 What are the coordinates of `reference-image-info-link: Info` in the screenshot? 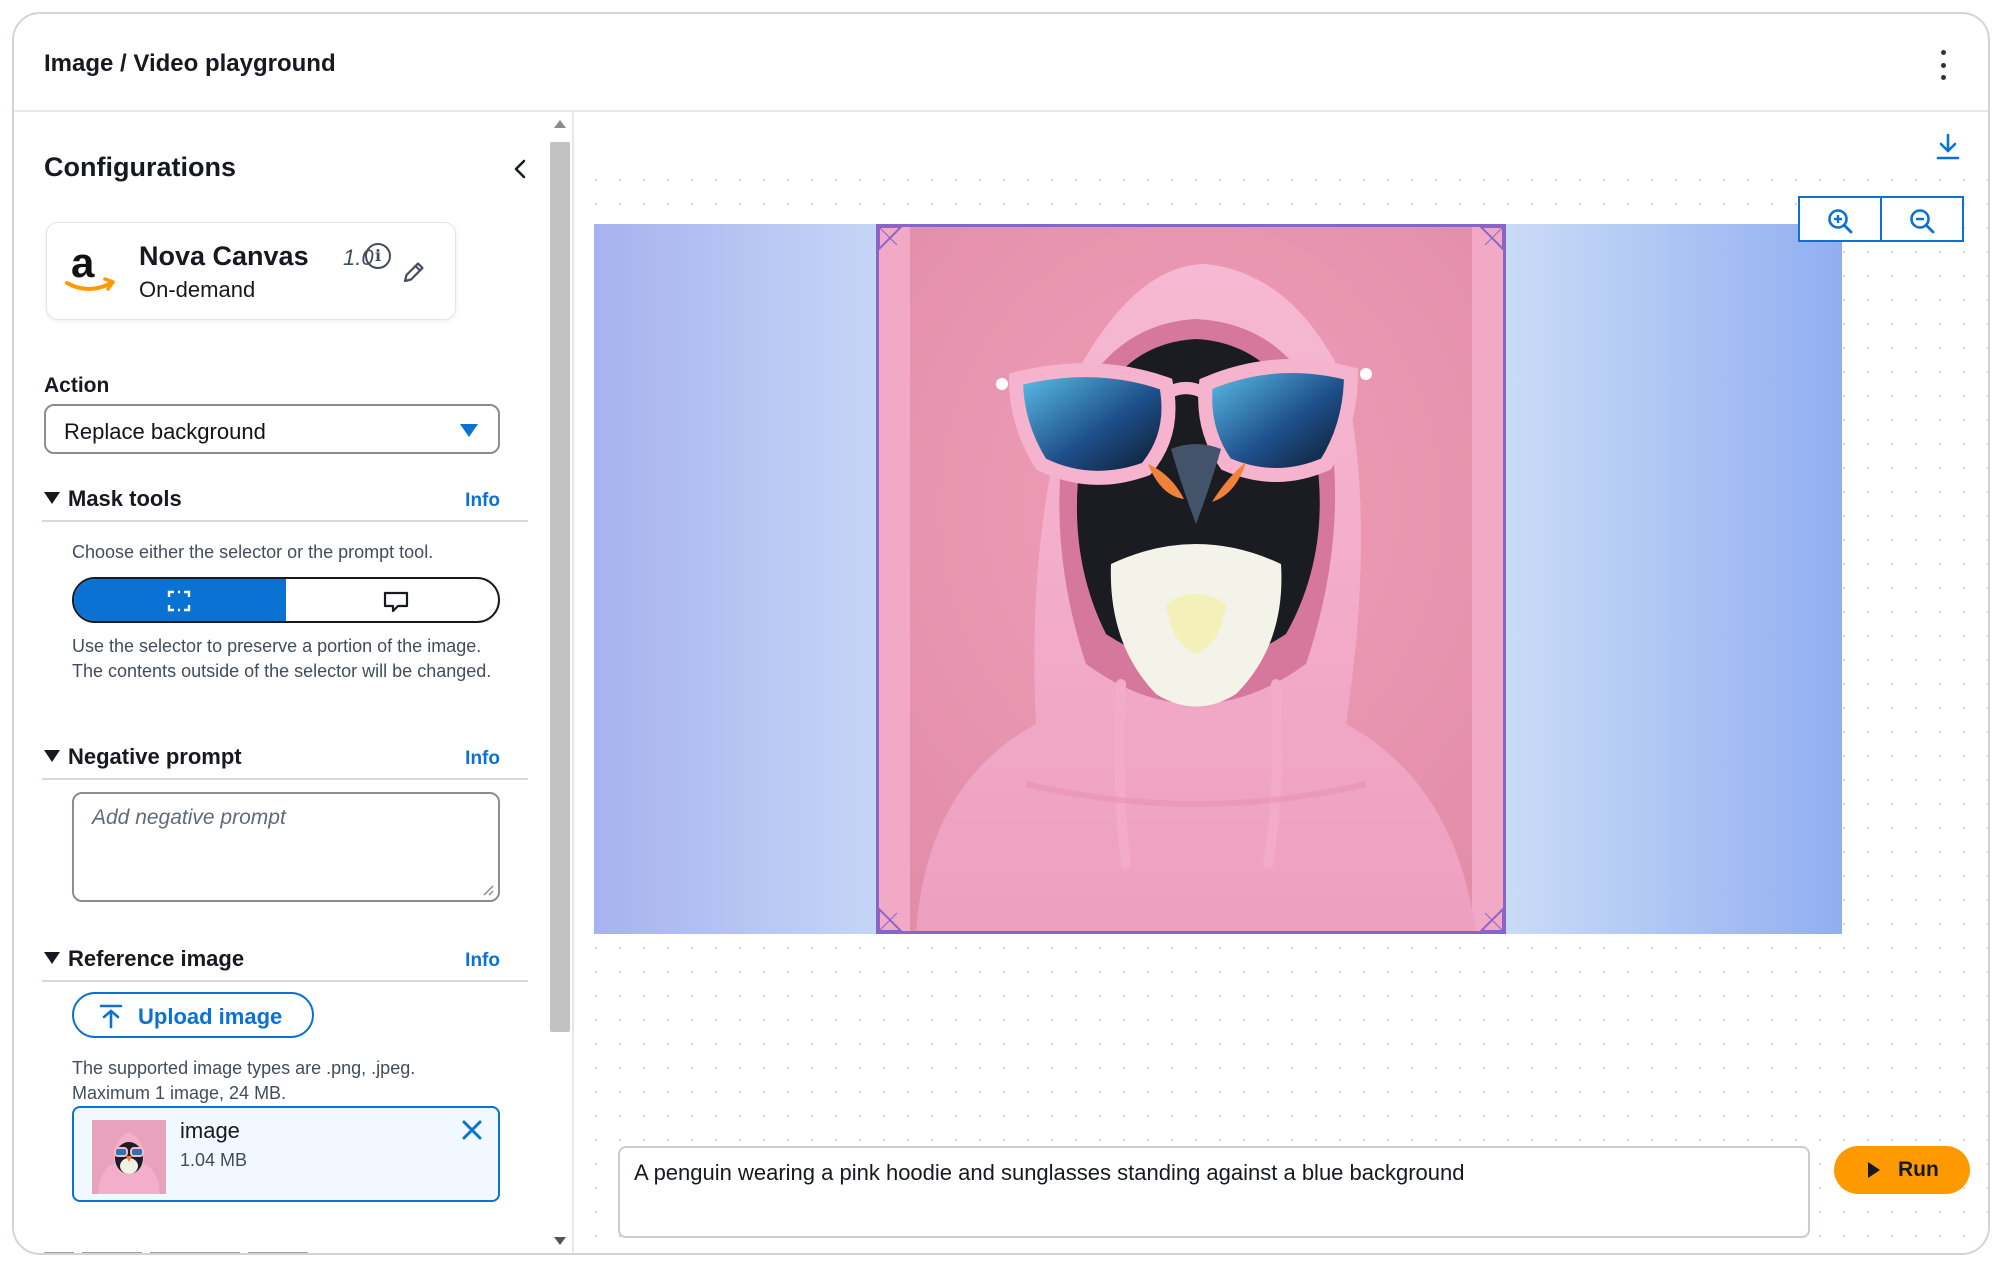 It's located at (482, 961).